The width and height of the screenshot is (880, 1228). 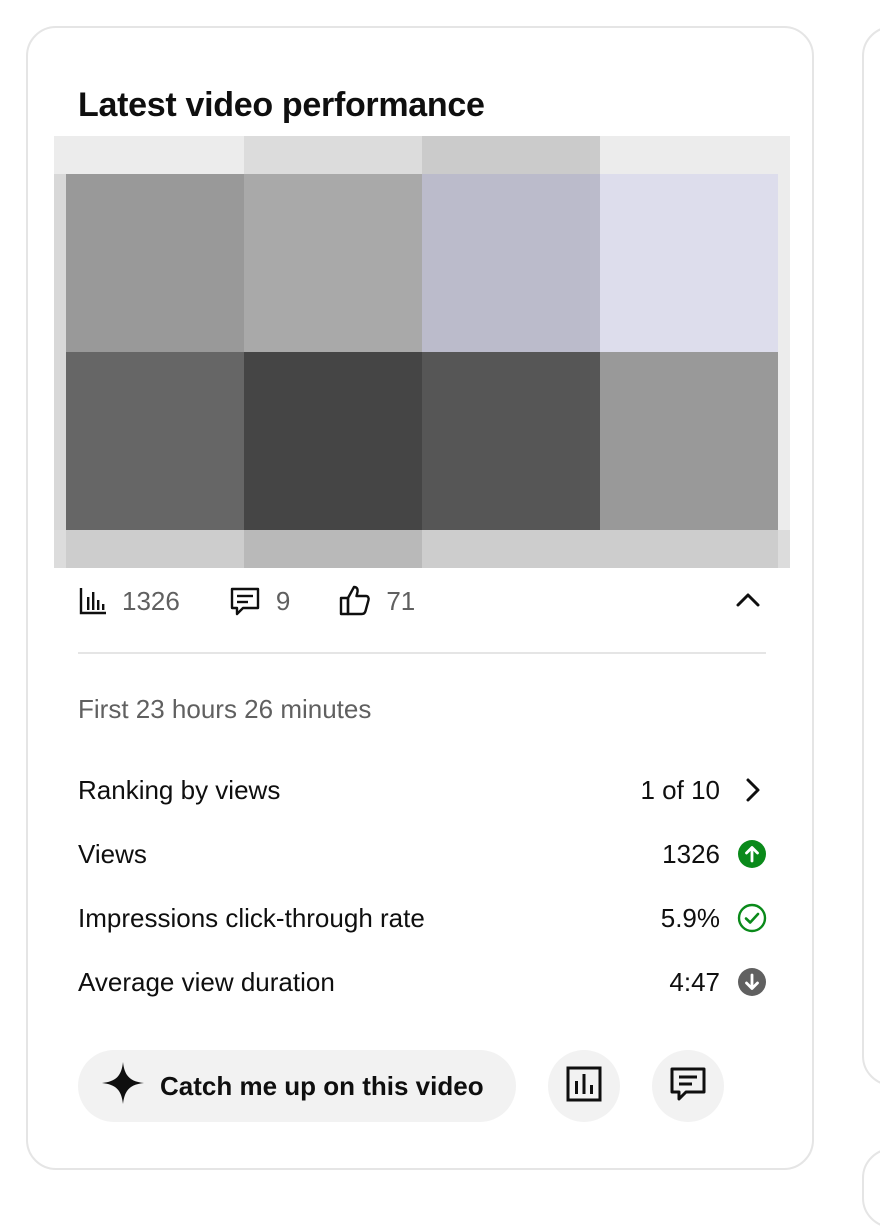 I want to click on metric-label: Views, so click(x=112, y=853).